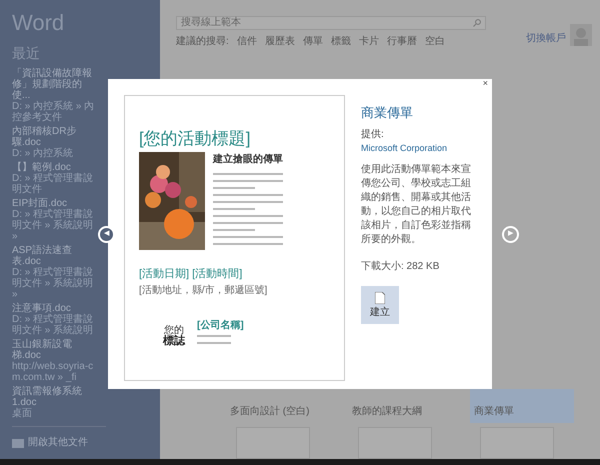  Describe the element at coordinates (58, 442) in the screenshot. I see `open-other-link: 開啟其他文件` at that location.